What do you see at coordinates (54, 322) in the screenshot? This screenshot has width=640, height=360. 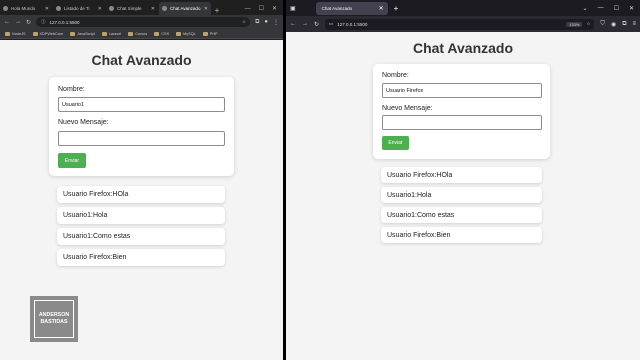 I see `watermark-line2: BASTIDAS` at bounding box center [54, 322].